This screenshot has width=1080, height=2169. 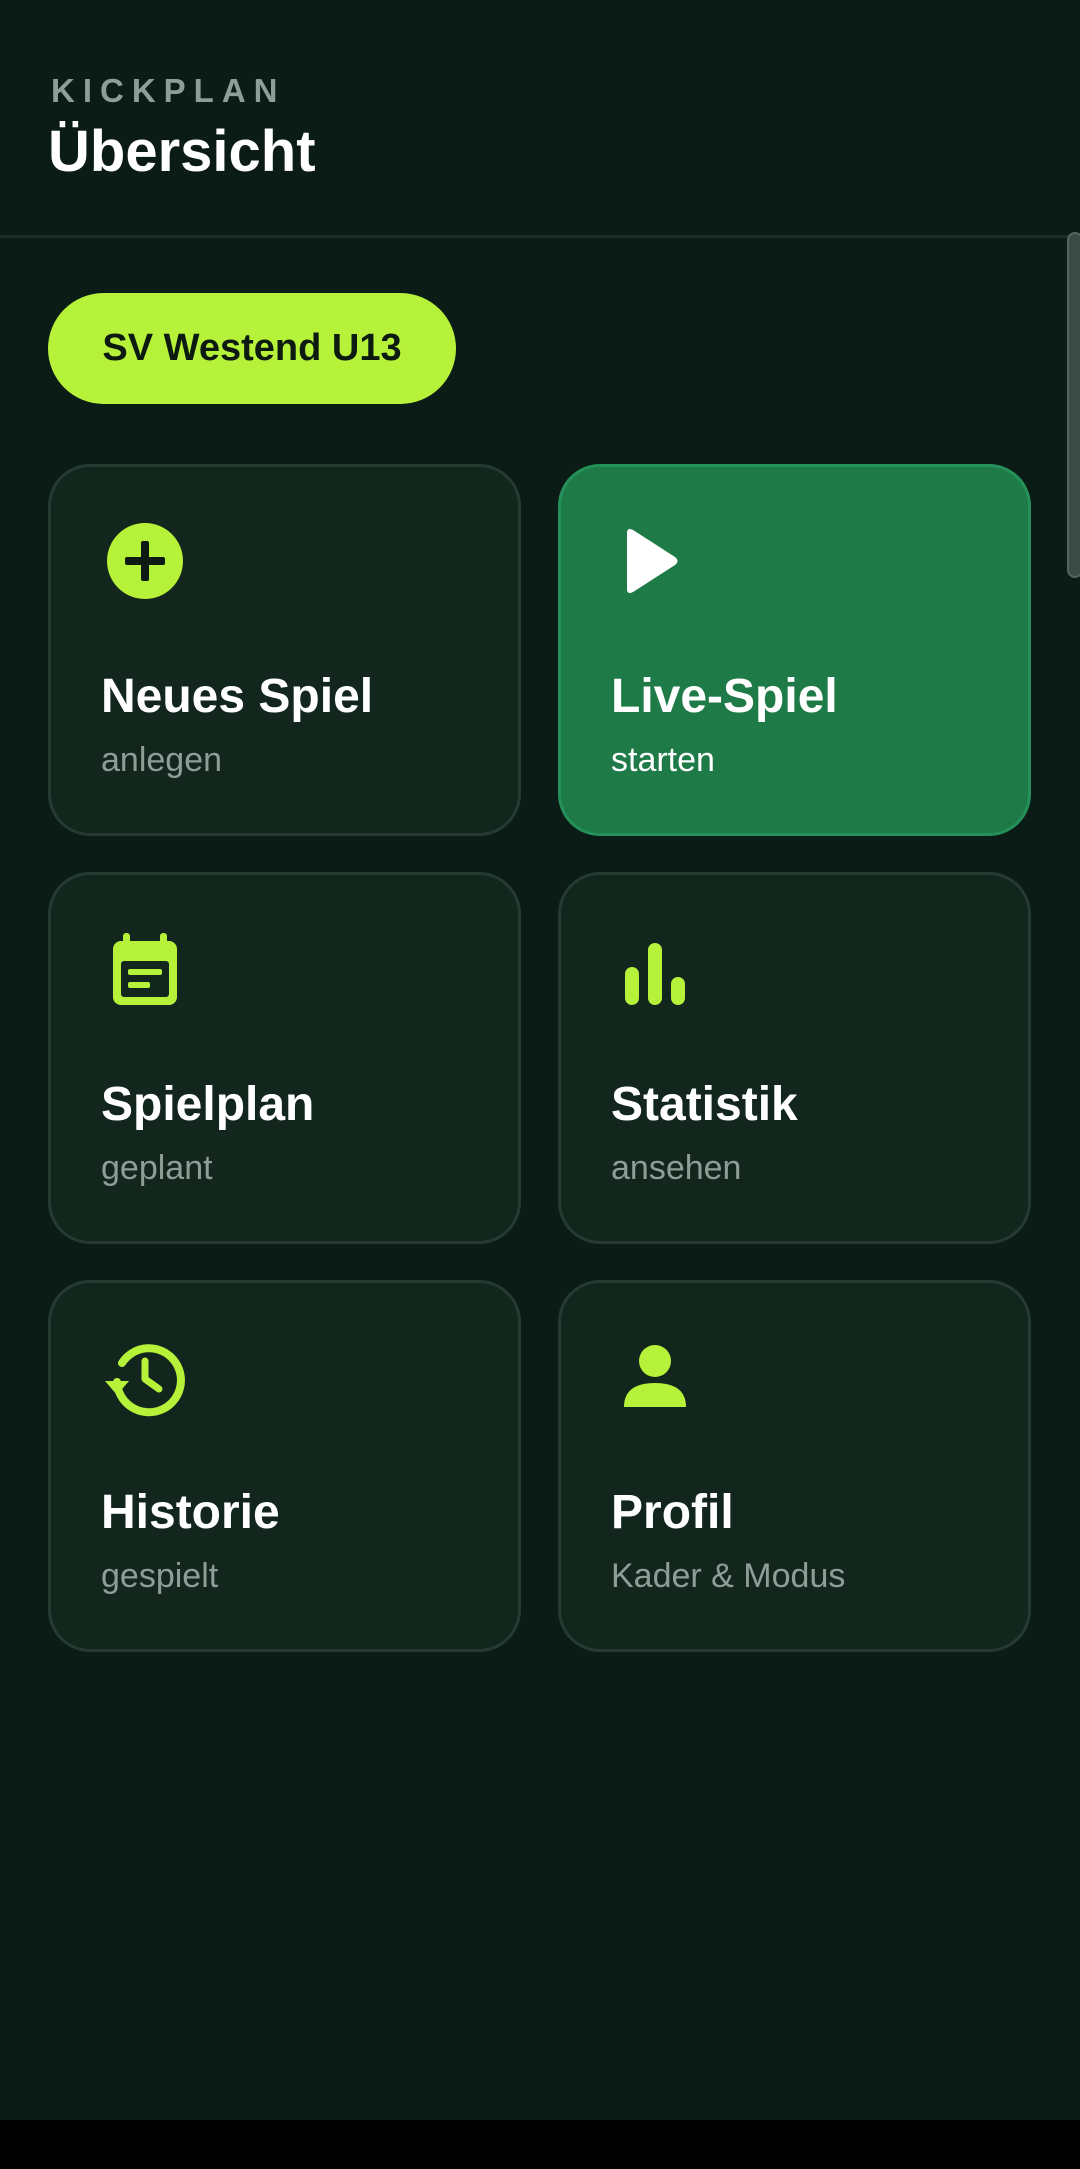 What do you see at coordinates (655, 969) in the screenshot?
I see `bar-chart-icon` at bounding box center [655, 969].